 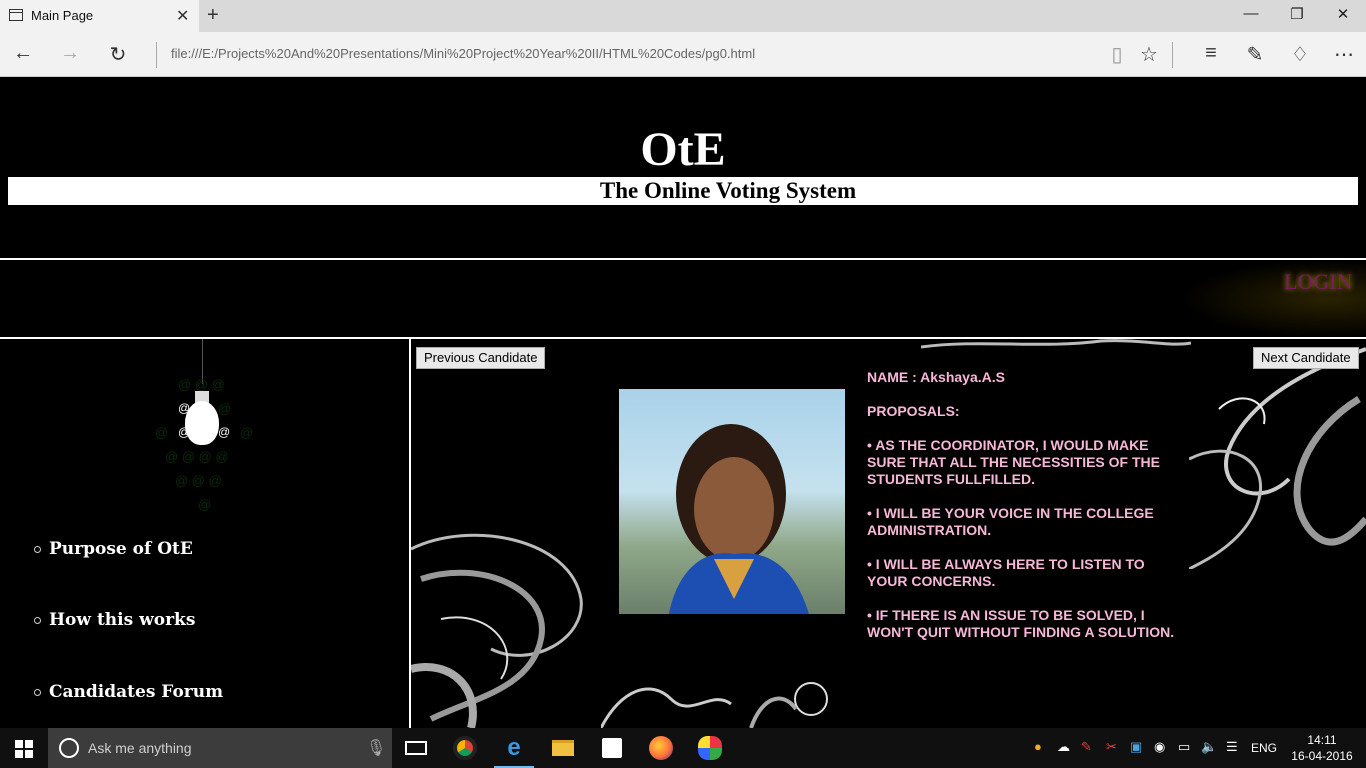 What do you see at coordinates (563, 748) in the screenshot?
I see `file-explorer-icon` at bounding box center [563, 748].